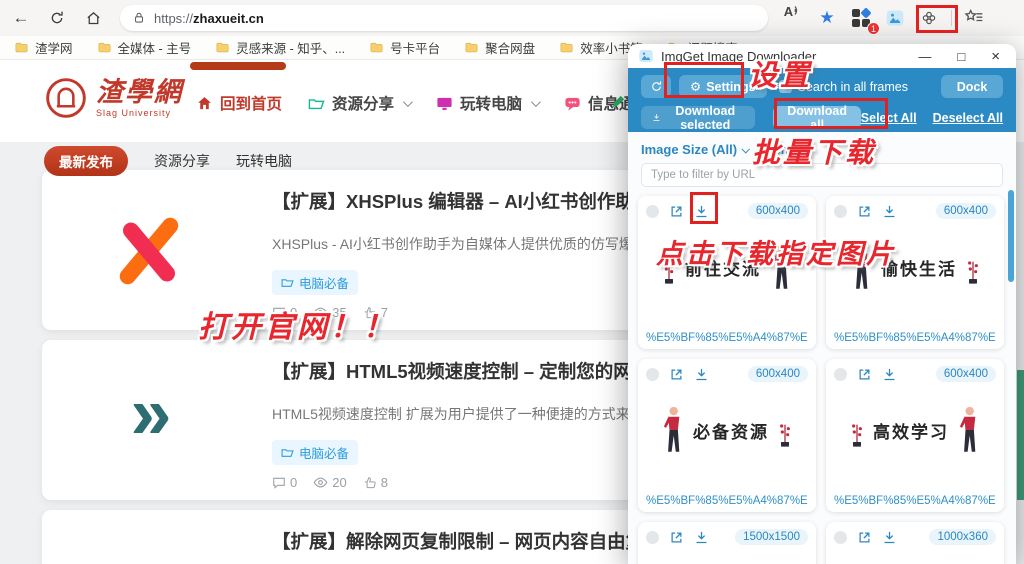  What do you see at coordinates (972, 86) in the screenshot?
I see `dock-button: Dock` at bounding box center [972, 86].